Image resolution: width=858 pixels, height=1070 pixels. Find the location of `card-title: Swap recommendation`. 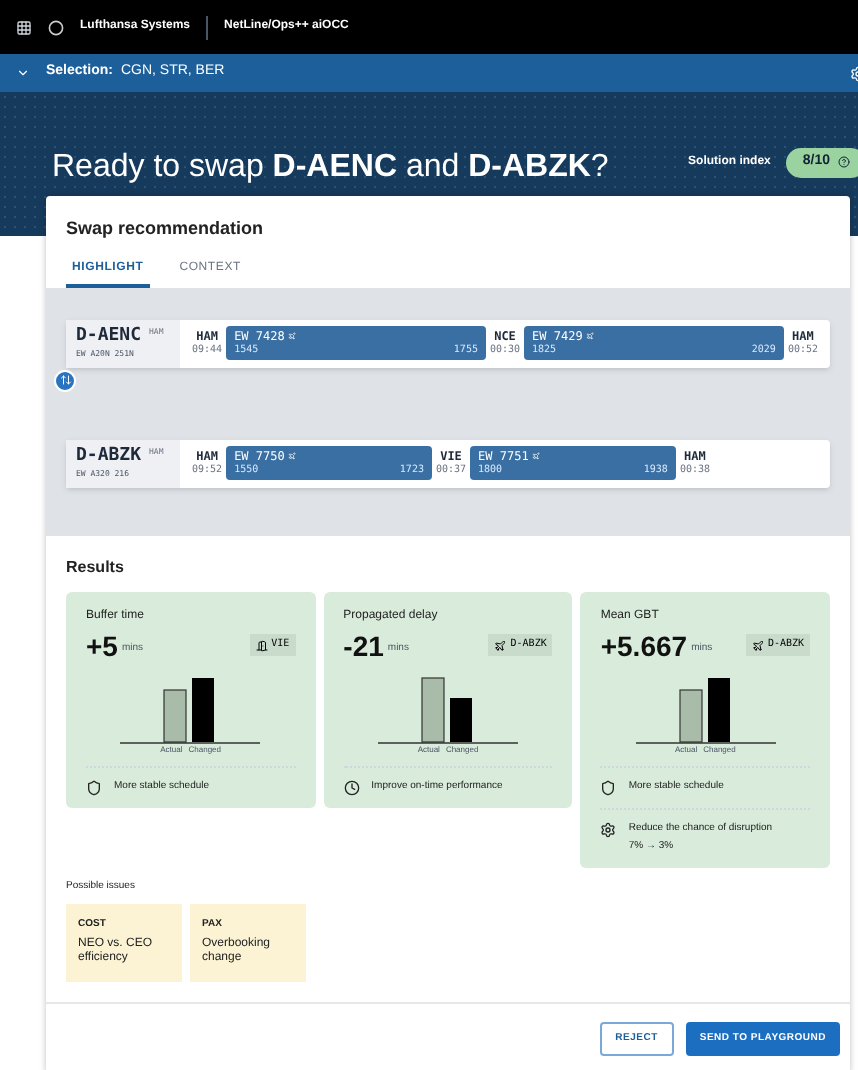

card-title: Swap recommendation is located at coordinates (166, 229).